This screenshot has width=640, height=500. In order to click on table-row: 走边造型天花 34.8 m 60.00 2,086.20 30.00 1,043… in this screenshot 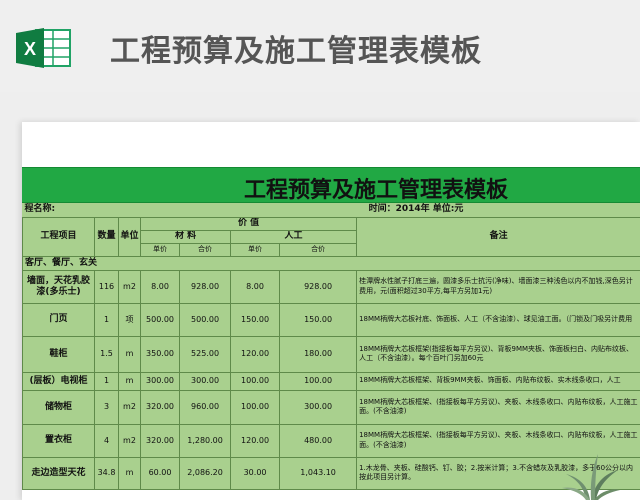, I will do `click(331, 473)`.